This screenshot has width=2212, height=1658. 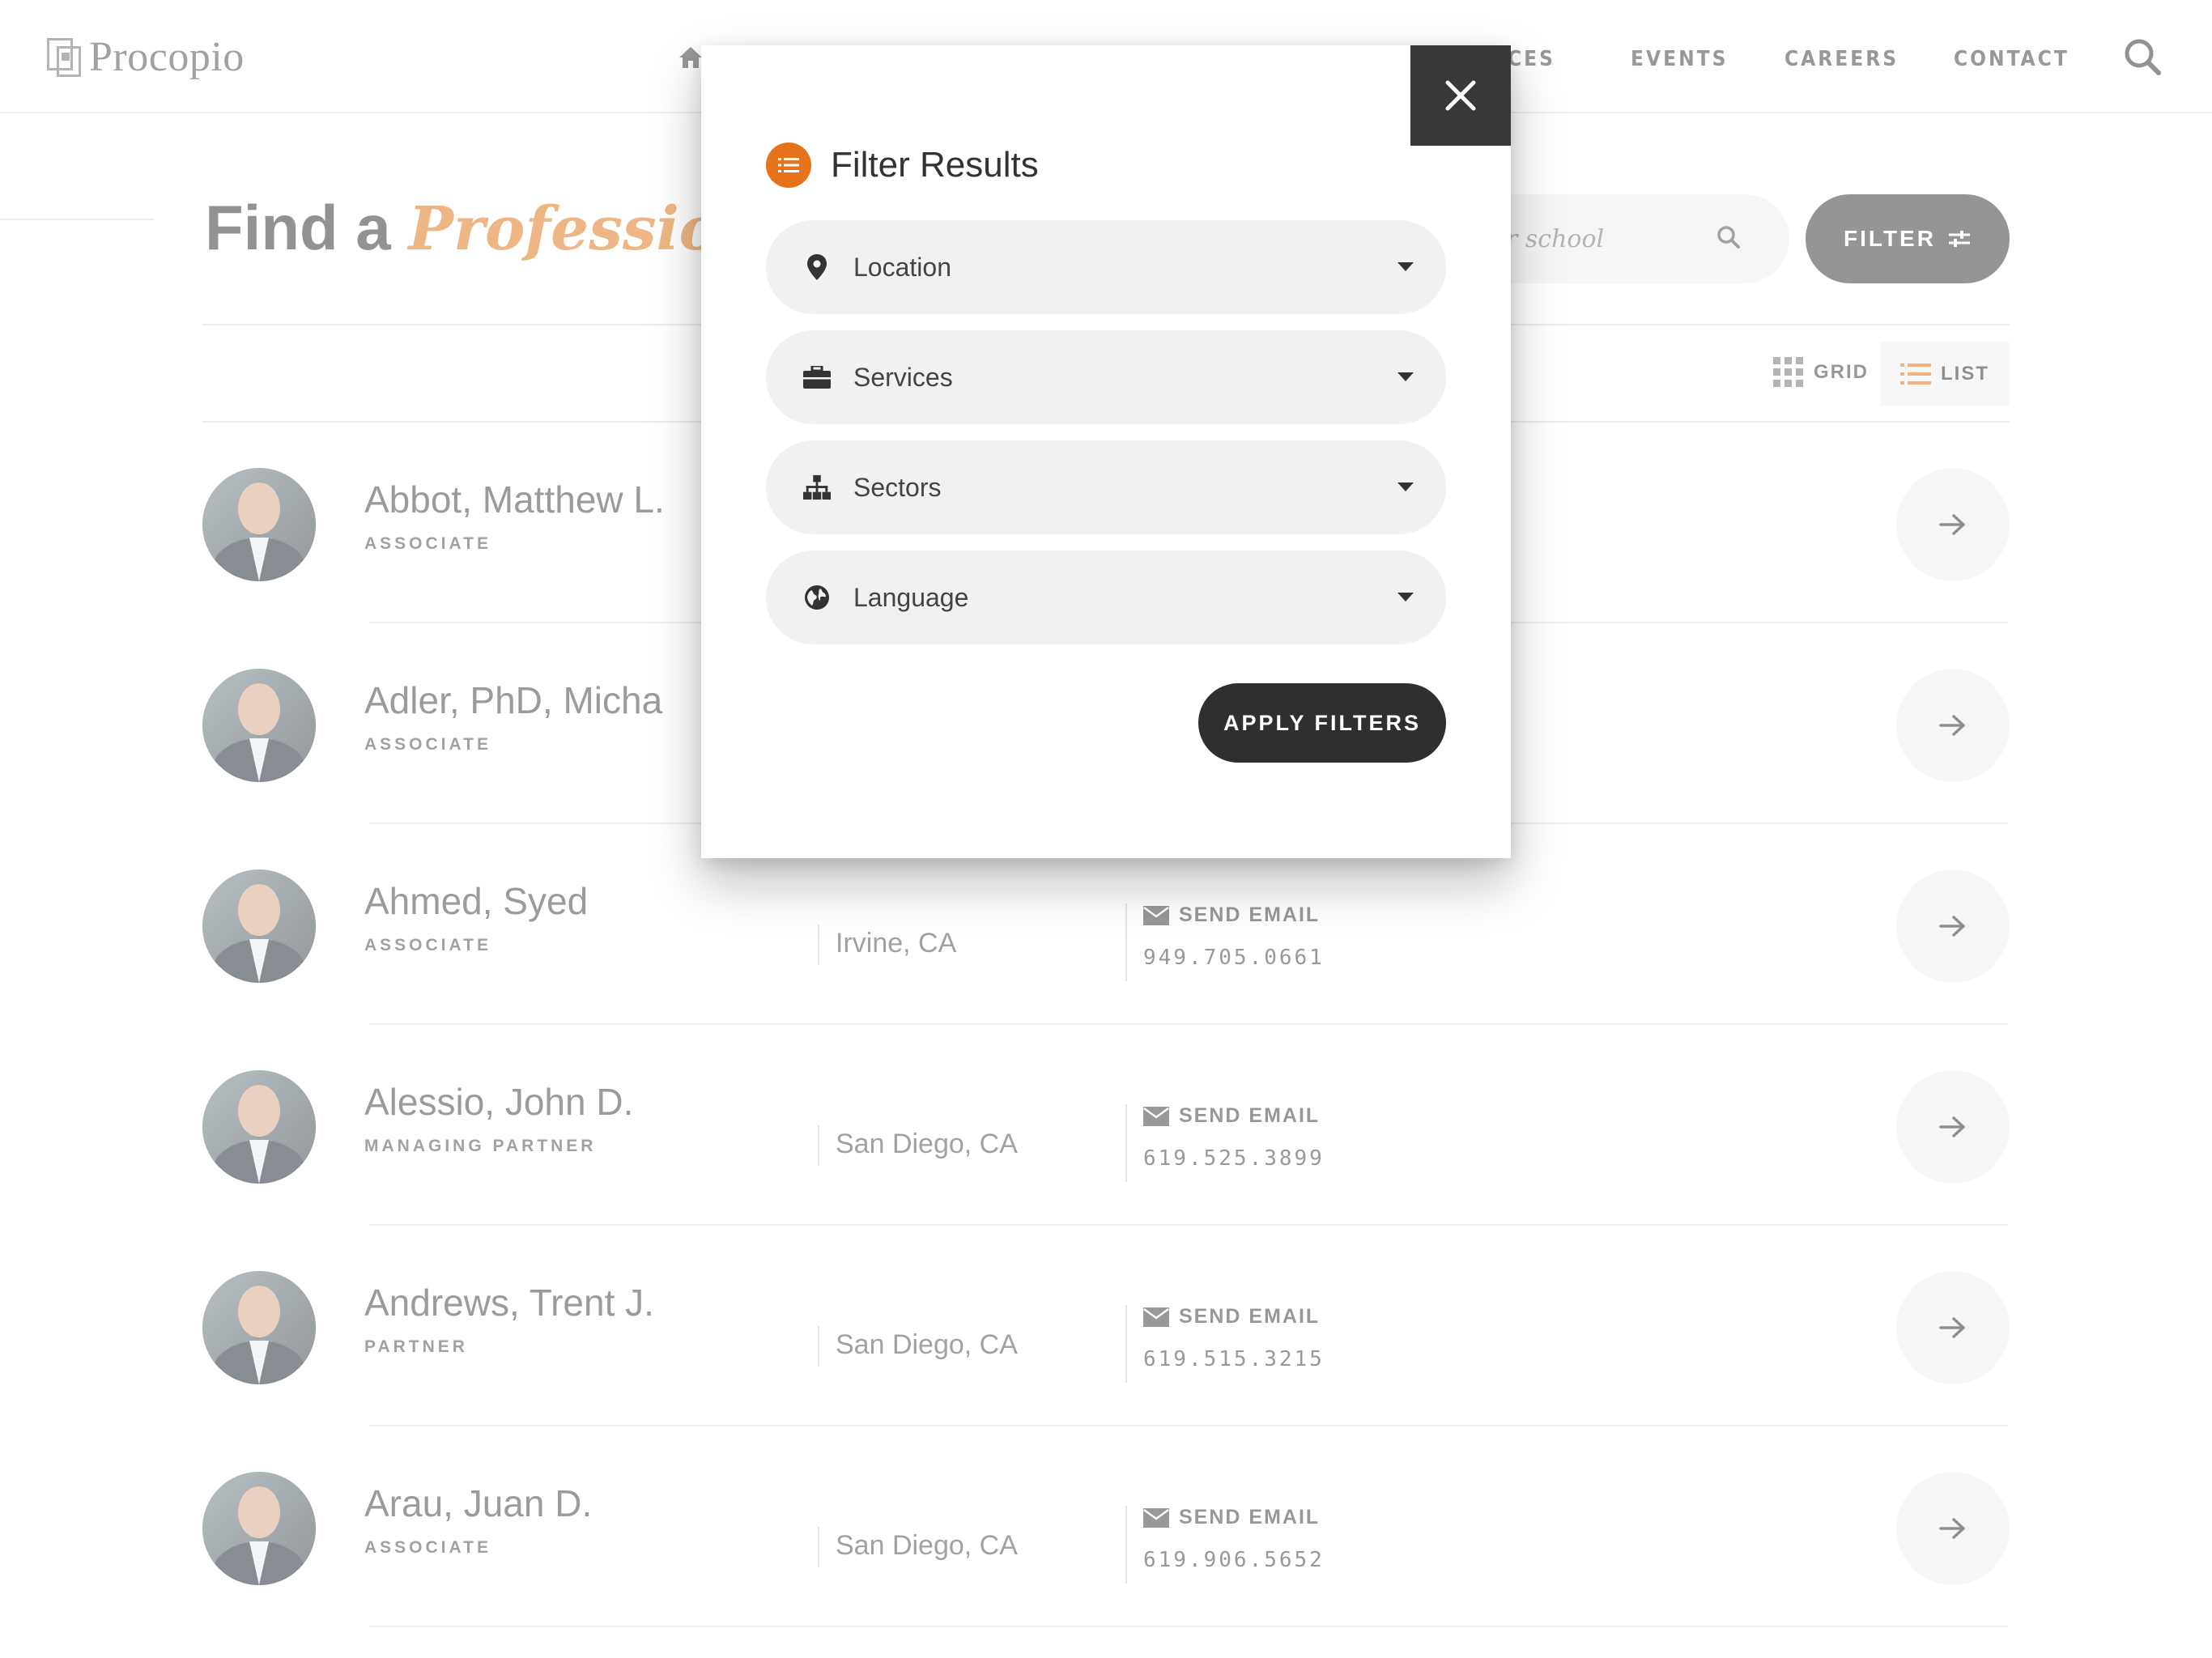 What do you see at coordinates (902, 267) in the screenshot?
I see `location-dropdown-label: Location` at bounding box center [902, 267].